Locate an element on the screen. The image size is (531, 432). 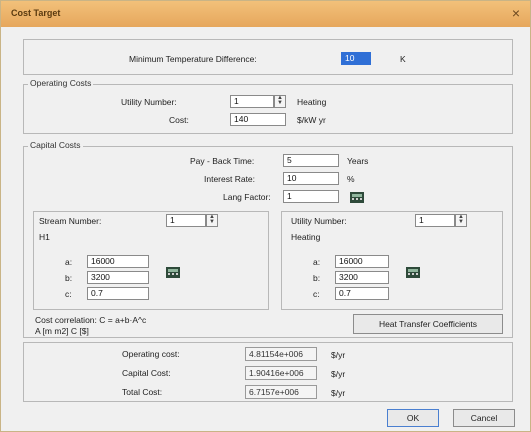
ok-button: OK is located at coordinates (413, 418).